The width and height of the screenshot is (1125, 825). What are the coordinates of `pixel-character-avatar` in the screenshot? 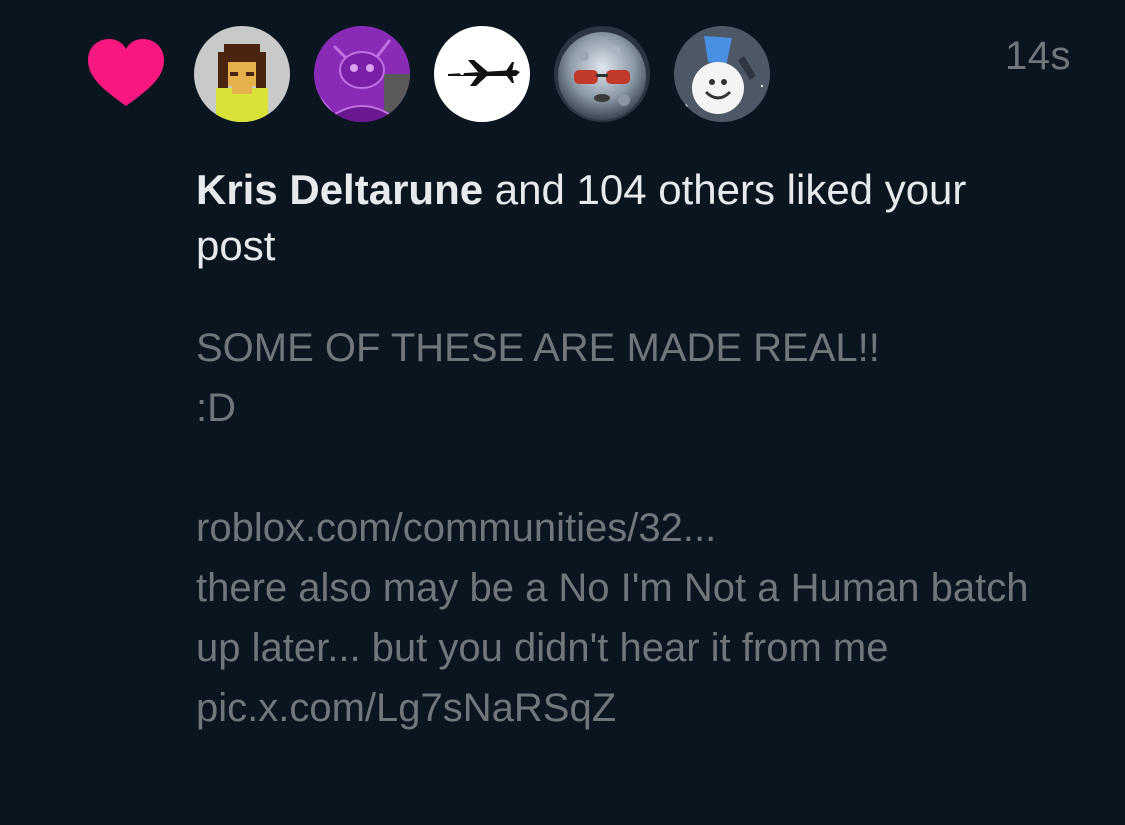 It's located at (242, 74).